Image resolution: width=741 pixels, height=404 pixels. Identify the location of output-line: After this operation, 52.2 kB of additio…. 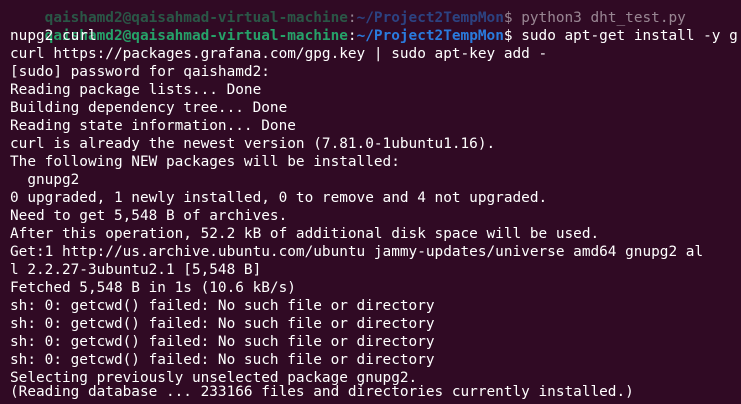
(305, 234).